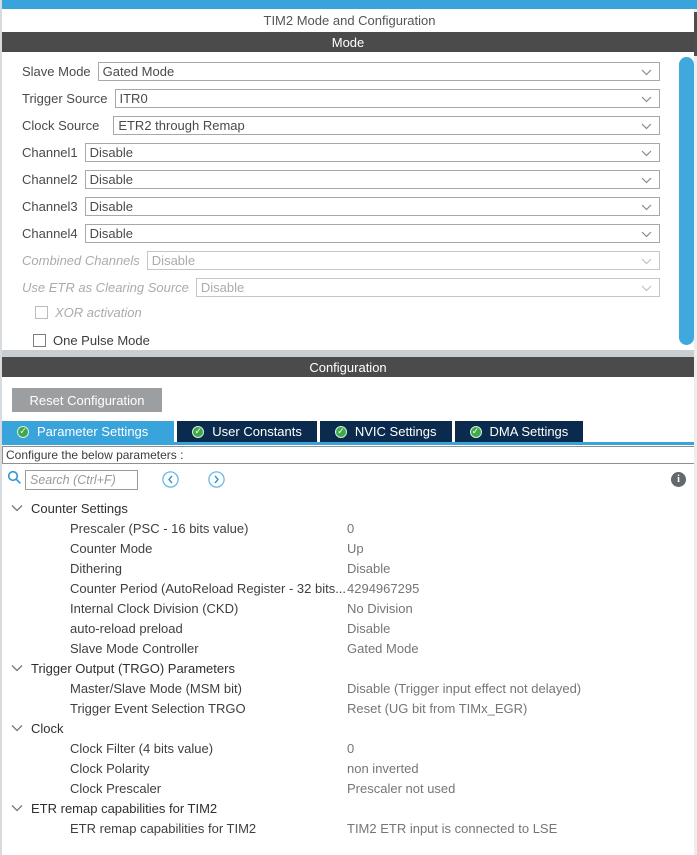  I want to click on tab-parameter-settings: ✓ Parameter Settings, so click(88, 431).